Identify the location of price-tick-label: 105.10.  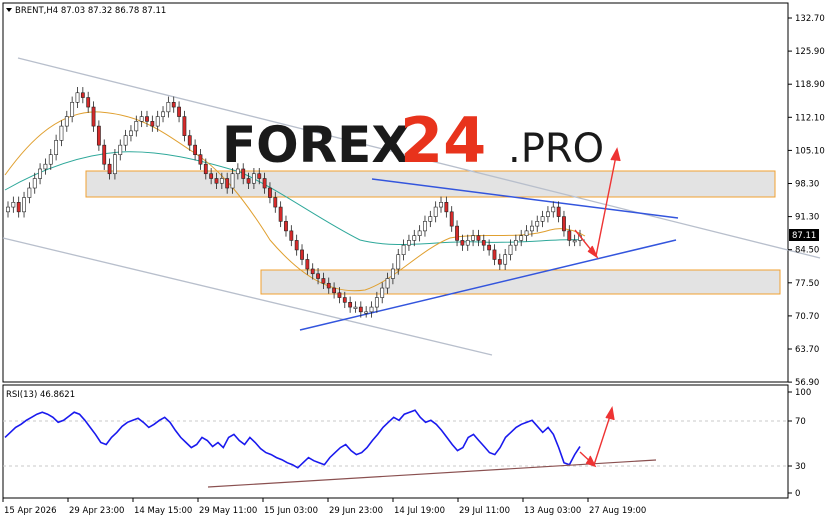
(810, 151).